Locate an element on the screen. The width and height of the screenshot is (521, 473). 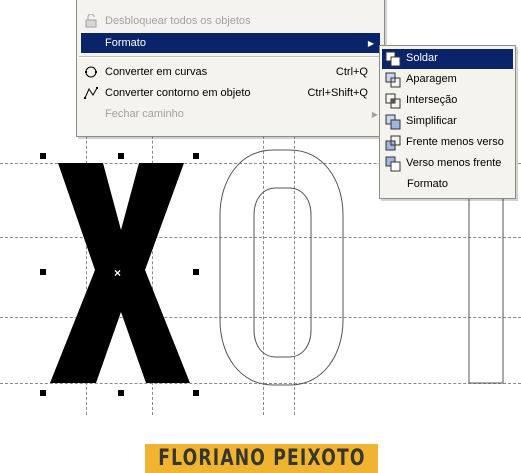
menu-item-label: Converter contorno em objeto is located at coordinates (178, 93).